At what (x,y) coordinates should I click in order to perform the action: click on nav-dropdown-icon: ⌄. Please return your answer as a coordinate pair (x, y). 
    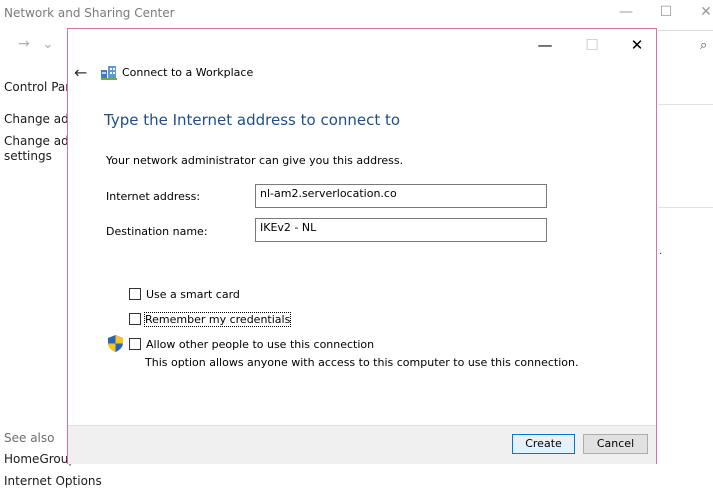
    Looking at the image, I should click on (48, 44).